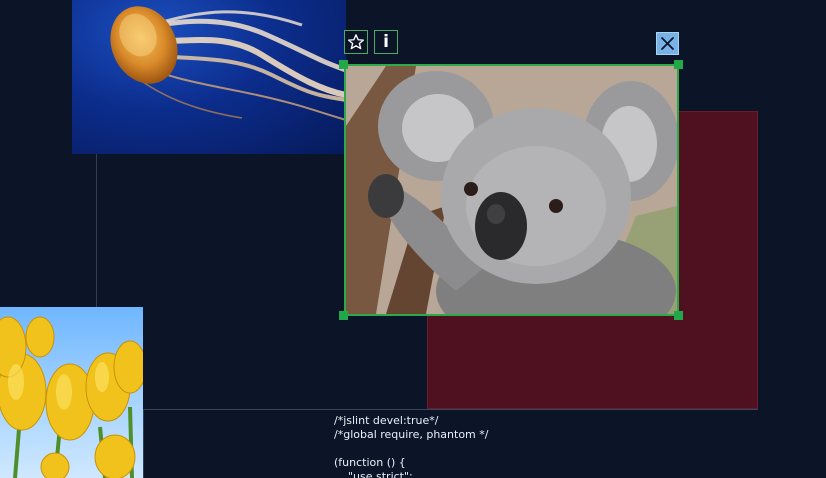  What do you see at coordinates (343, 315) in the screenshot?
I see `resize-handle-bottom-left` at bounding box center [343, 315].